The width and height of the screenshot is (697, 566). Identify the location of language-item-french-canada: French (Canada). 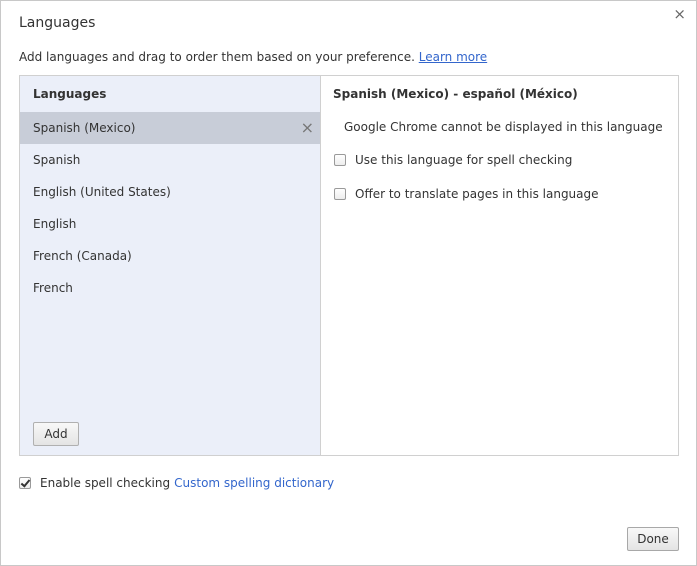
(170, 256).